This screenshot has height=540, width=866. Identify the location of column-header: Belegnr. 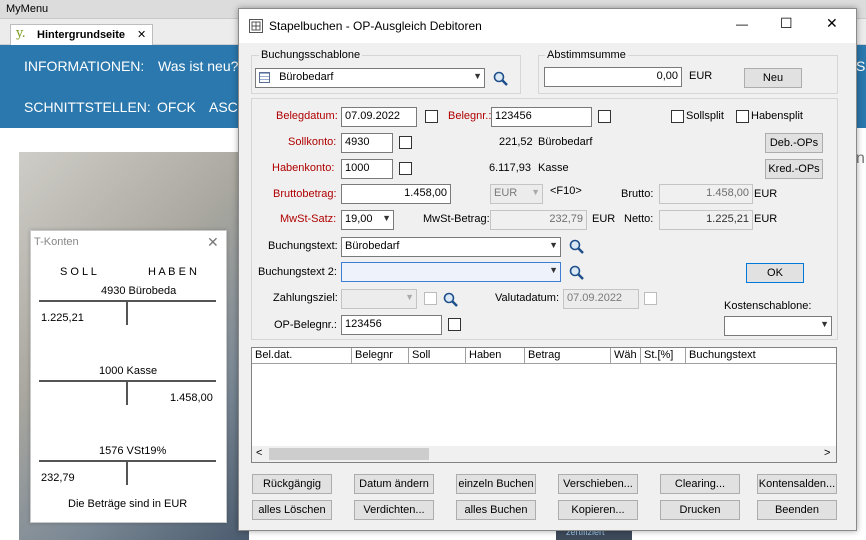
(380, 356).